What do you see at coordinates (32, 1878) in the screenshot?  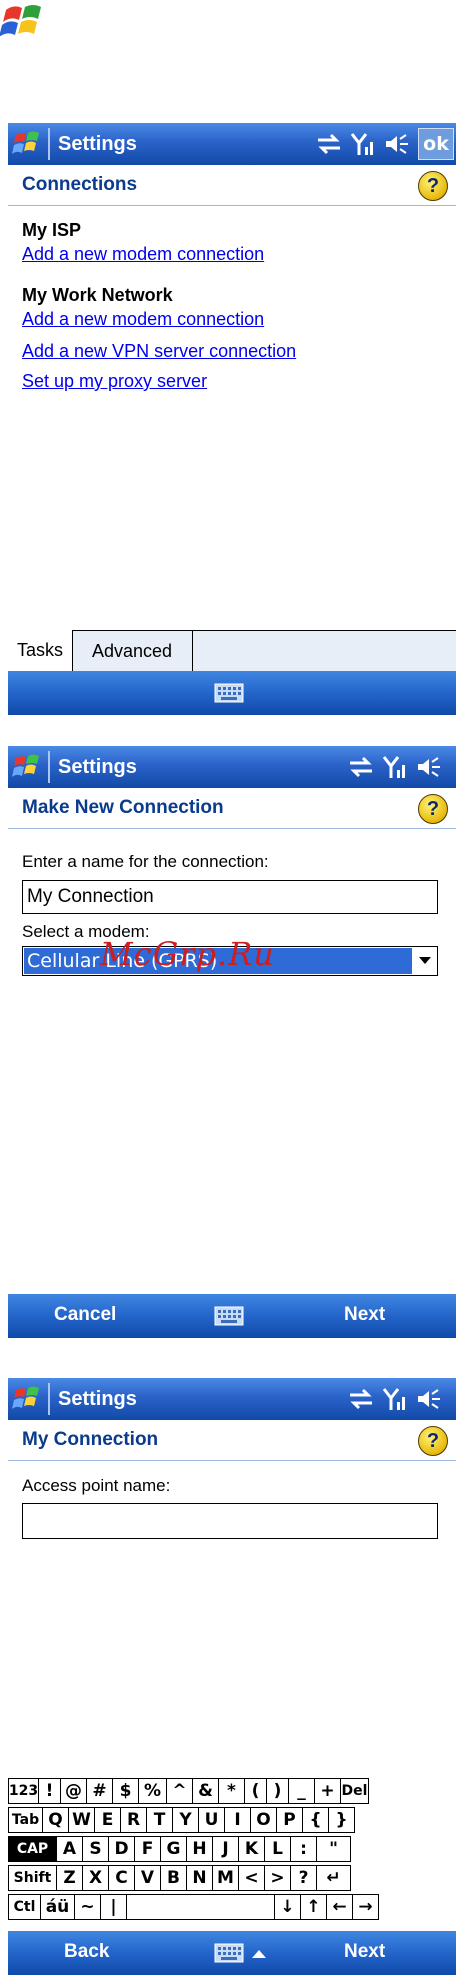 I see `key: Shift` at bounding box center [32, 1878].